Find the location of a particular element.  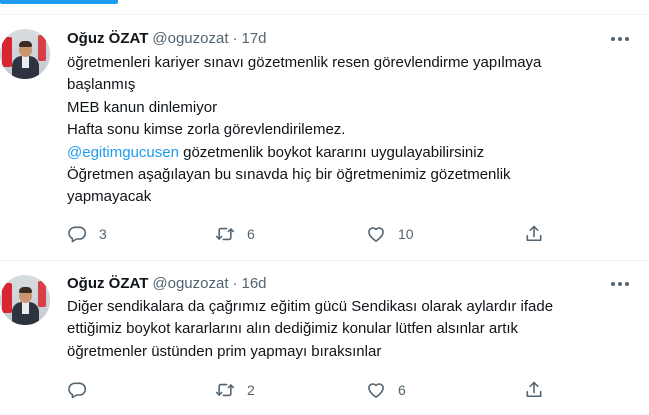

like-count: 6 is located at coordinates (402, 390).